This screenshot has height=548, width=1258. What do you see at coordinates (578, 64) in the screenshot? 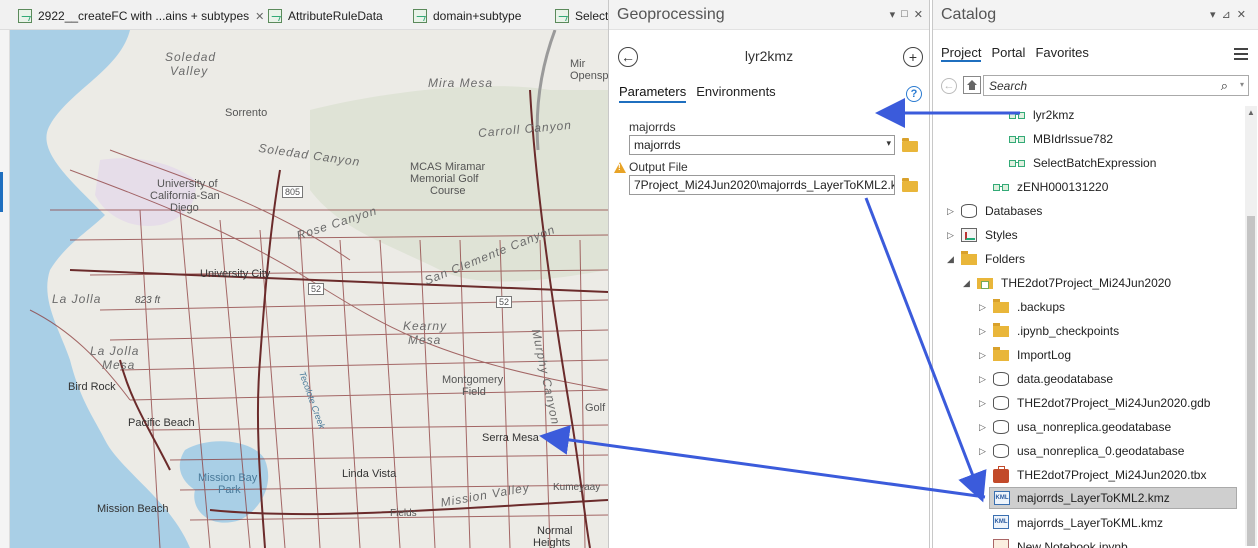
I see `map-label: Mir` at bounding box center [578, 64].